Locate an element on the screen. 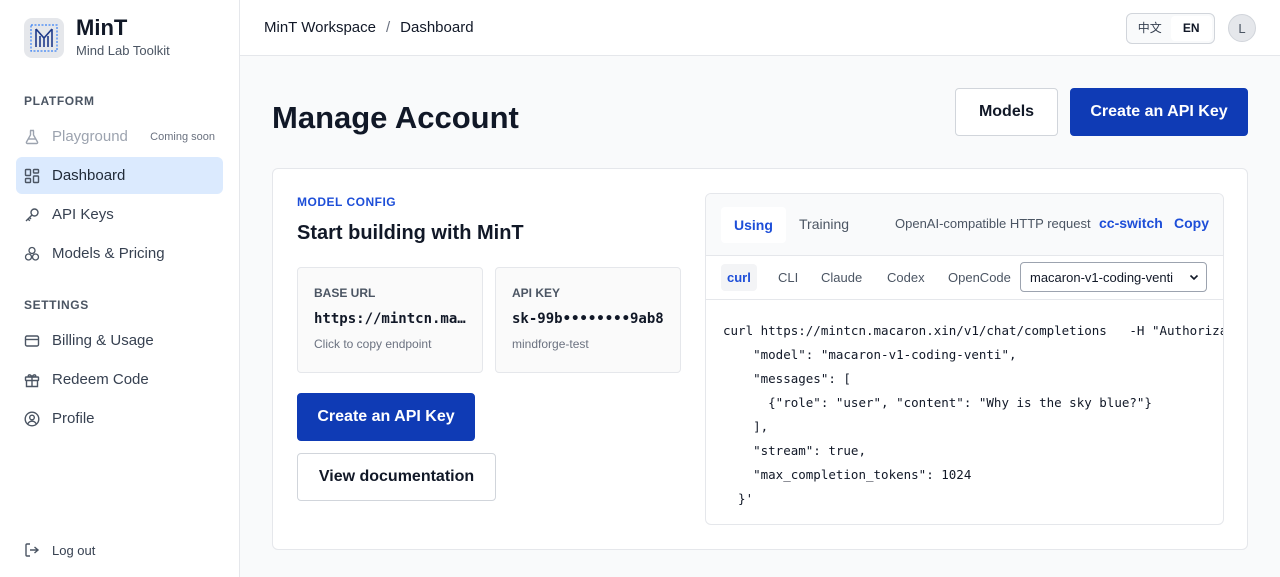 The height and width of the screenshot is (577, 1280). brand: MinT Mind Lab Toolkit is located at coordinates (97, 37).